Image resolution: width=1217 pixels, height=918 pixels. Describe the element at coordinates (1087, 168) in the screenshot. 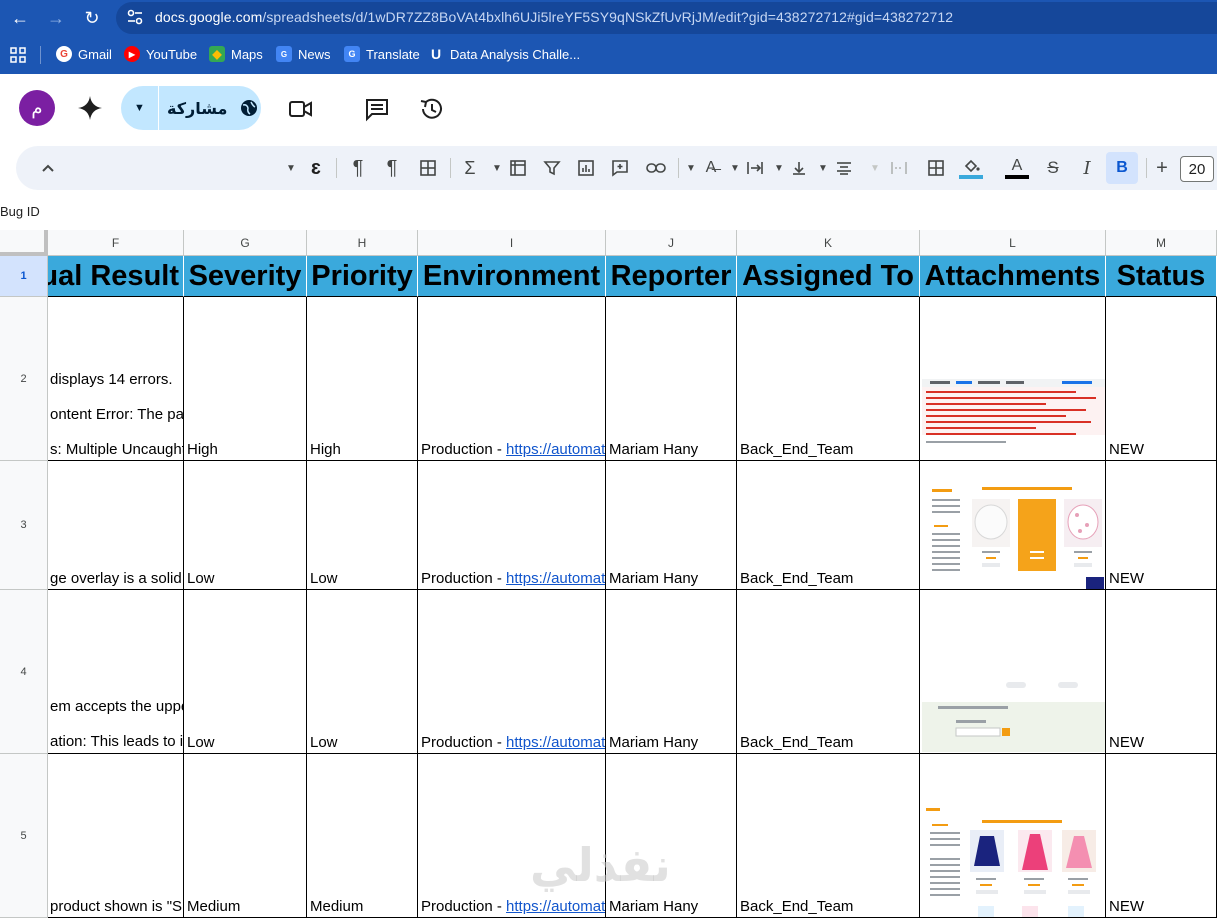

I see `italic-button: I` at that location.